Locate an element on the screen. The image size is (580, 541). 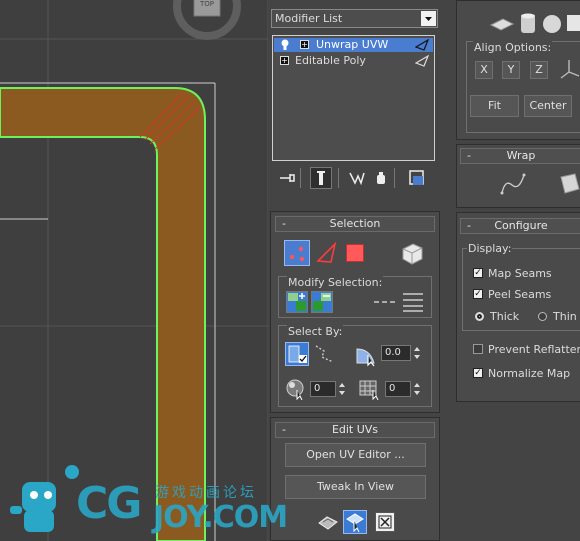
prevent-reflattening-checkbox is located at coordinates (478, 349).